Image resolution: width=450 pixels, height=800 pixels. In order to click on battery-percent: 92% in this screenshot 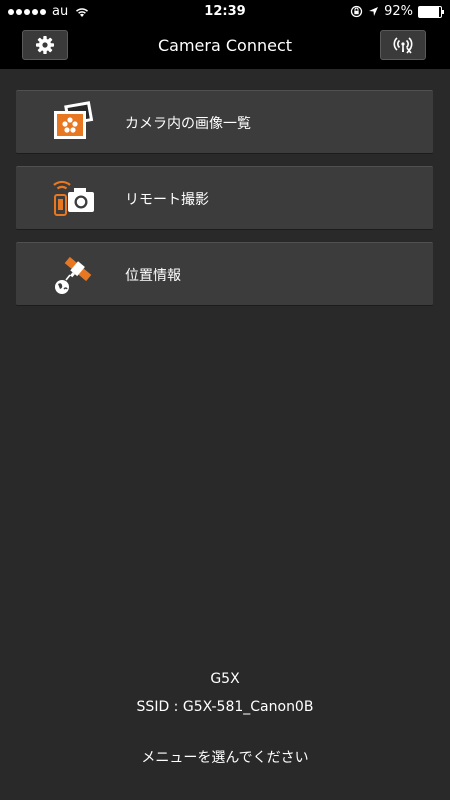, I will do `click(398, 11)`.